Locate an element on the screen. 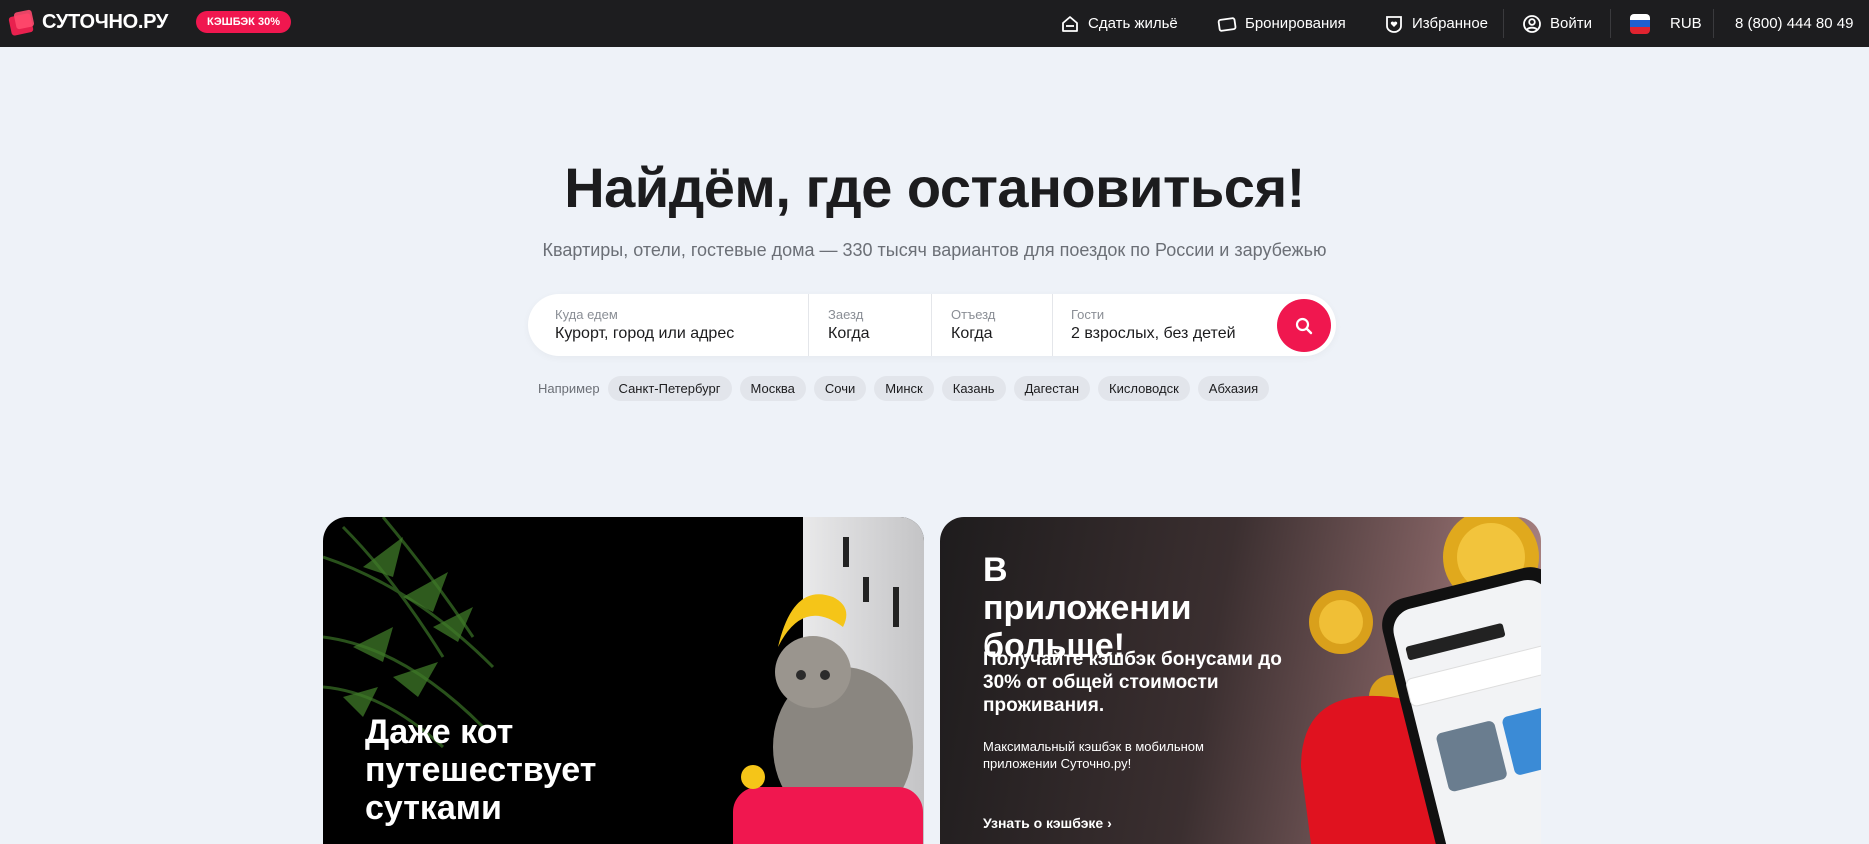  chip-kislovodsk: Кисловодск is located at coordinates (1144, 388).